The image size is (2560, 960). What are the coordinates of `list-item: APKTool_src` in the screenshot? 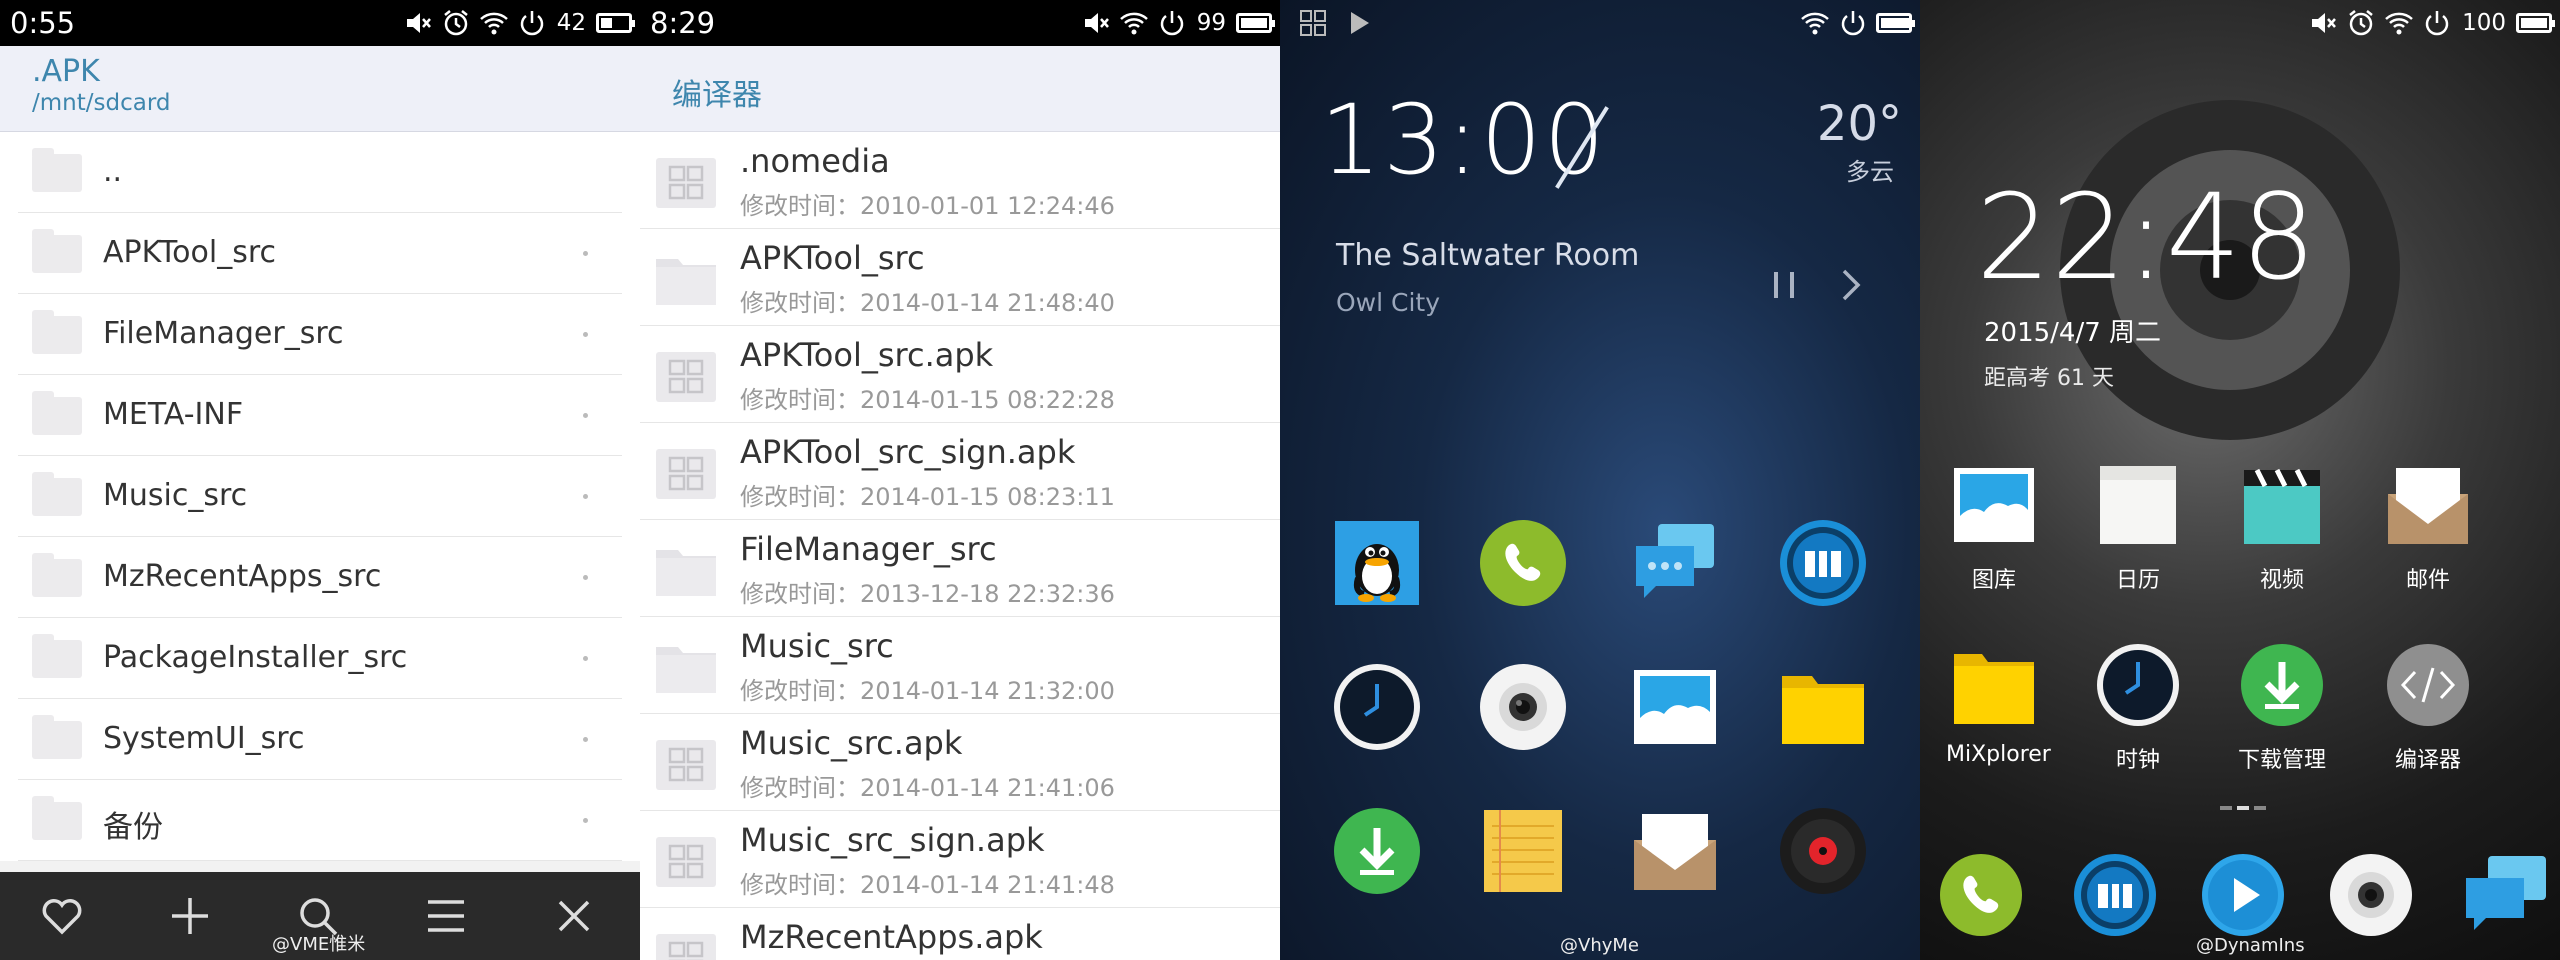 It's located at (320, 253).